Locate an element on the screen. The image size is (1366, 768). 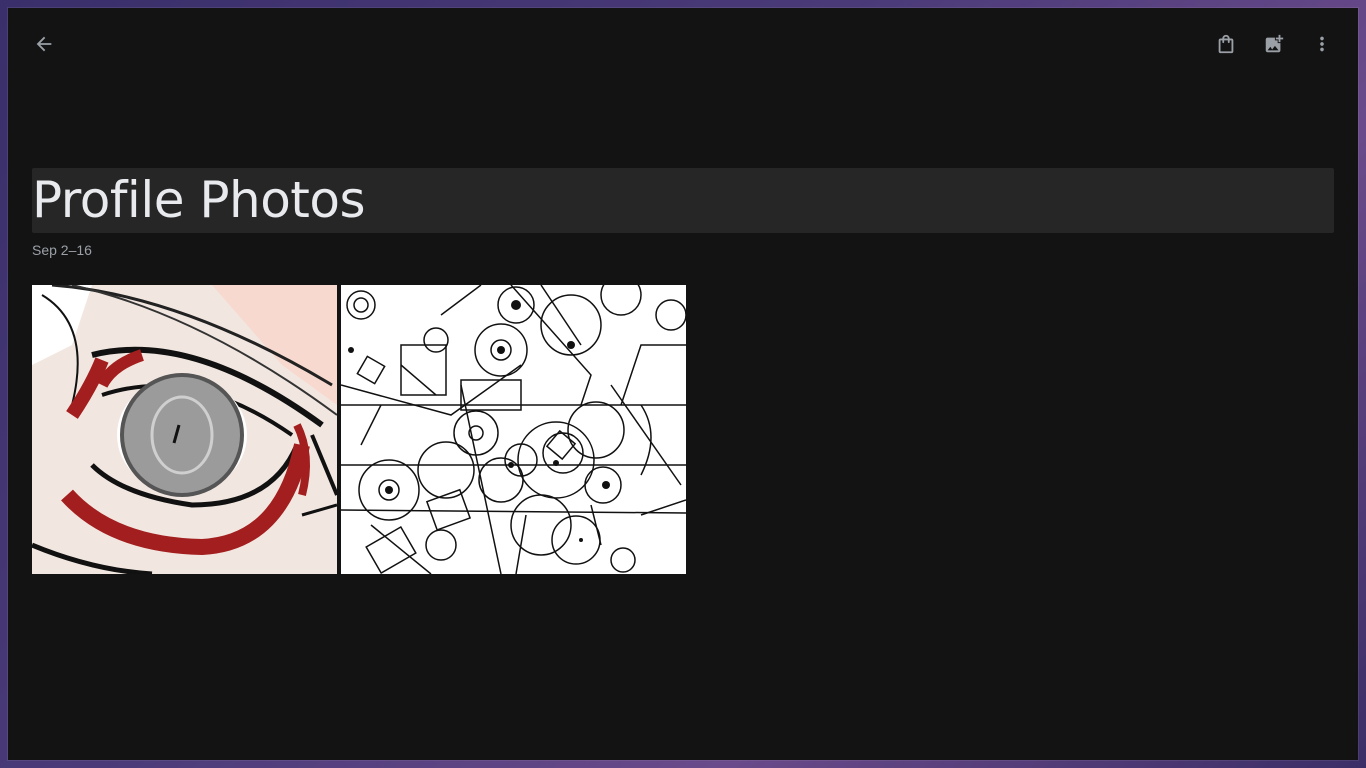
album-title: Profile Photos is located at coordinates (199, 200).